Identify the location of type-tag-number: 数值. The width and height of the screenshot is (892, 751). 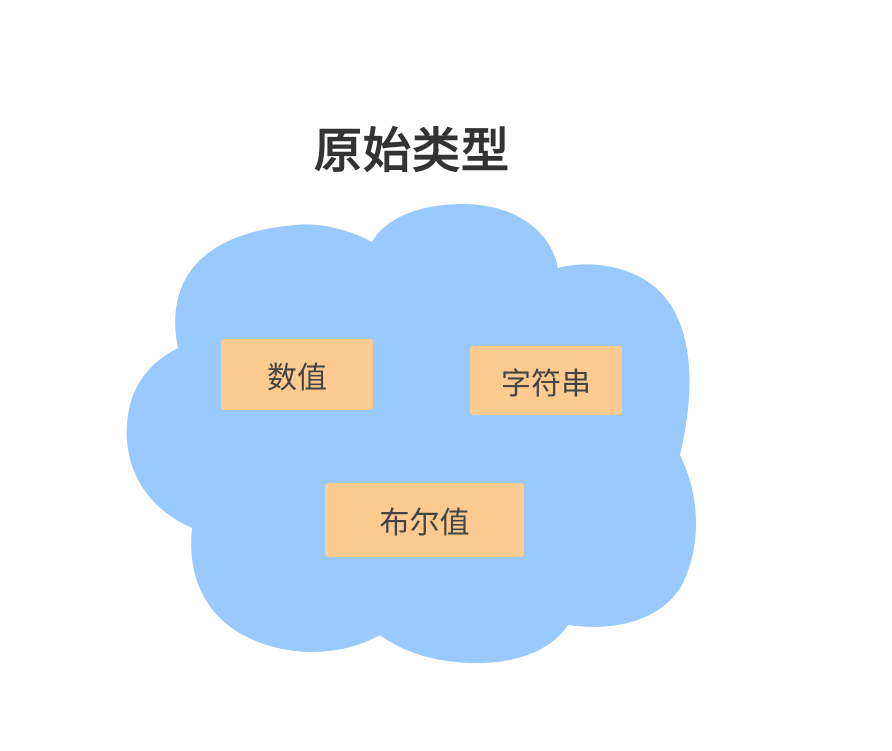
(297, 374).